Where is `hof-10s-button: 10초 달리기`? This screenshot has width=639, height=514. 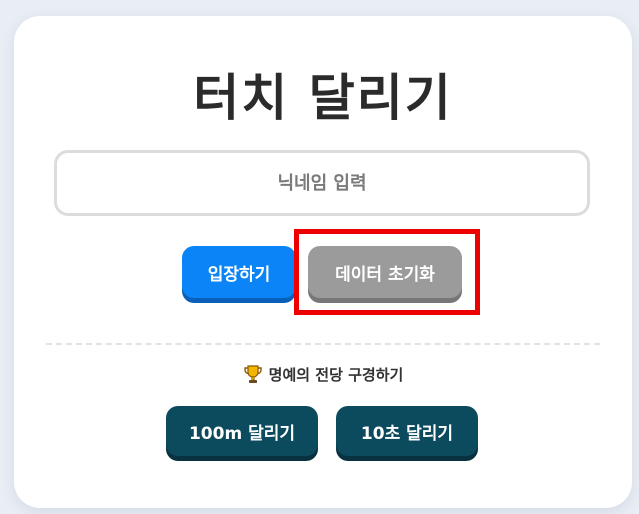 hof-10s-button: 10초 달리기 is located at coordinates (407, 431).